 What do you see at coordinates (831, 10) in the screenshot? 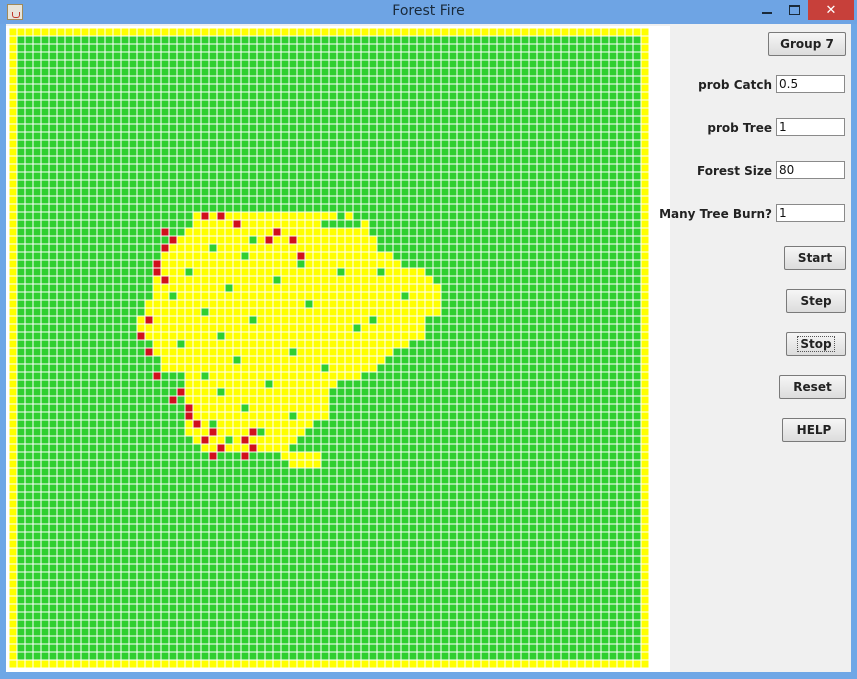
I see `close-button: ✕` at bounding box center [831, 10].